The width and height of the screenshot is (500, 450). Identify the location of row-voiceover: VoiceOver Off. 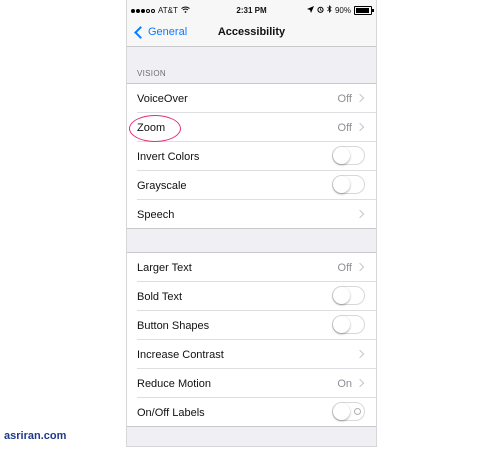
(256, 98).